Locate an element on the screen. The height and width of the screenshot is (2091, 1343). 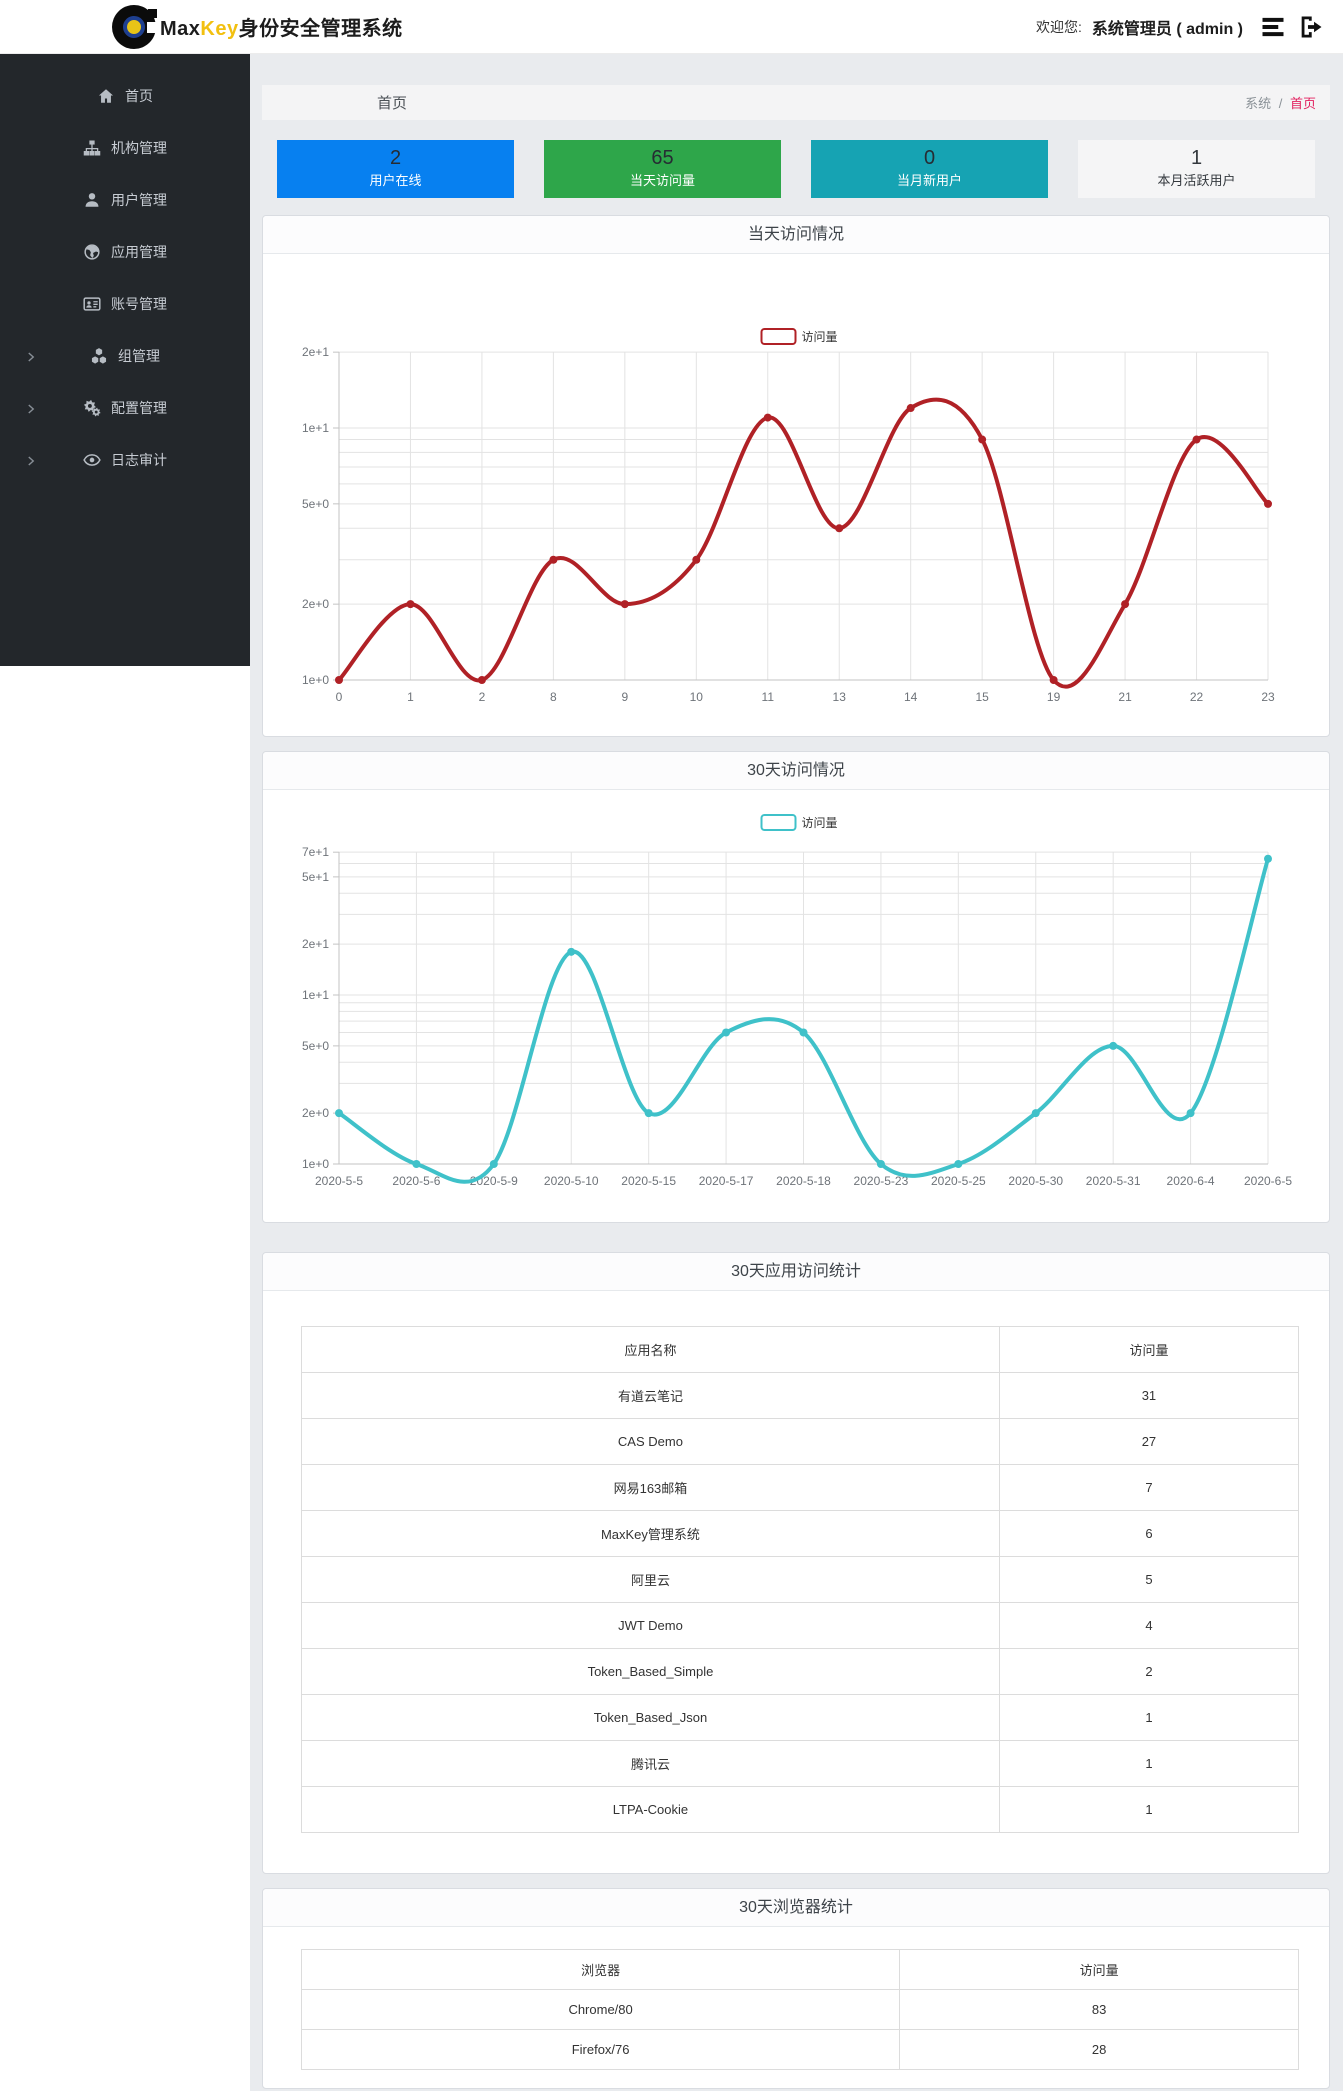
x-axis-tick-label: 10 is located at coordinates (697, 697).